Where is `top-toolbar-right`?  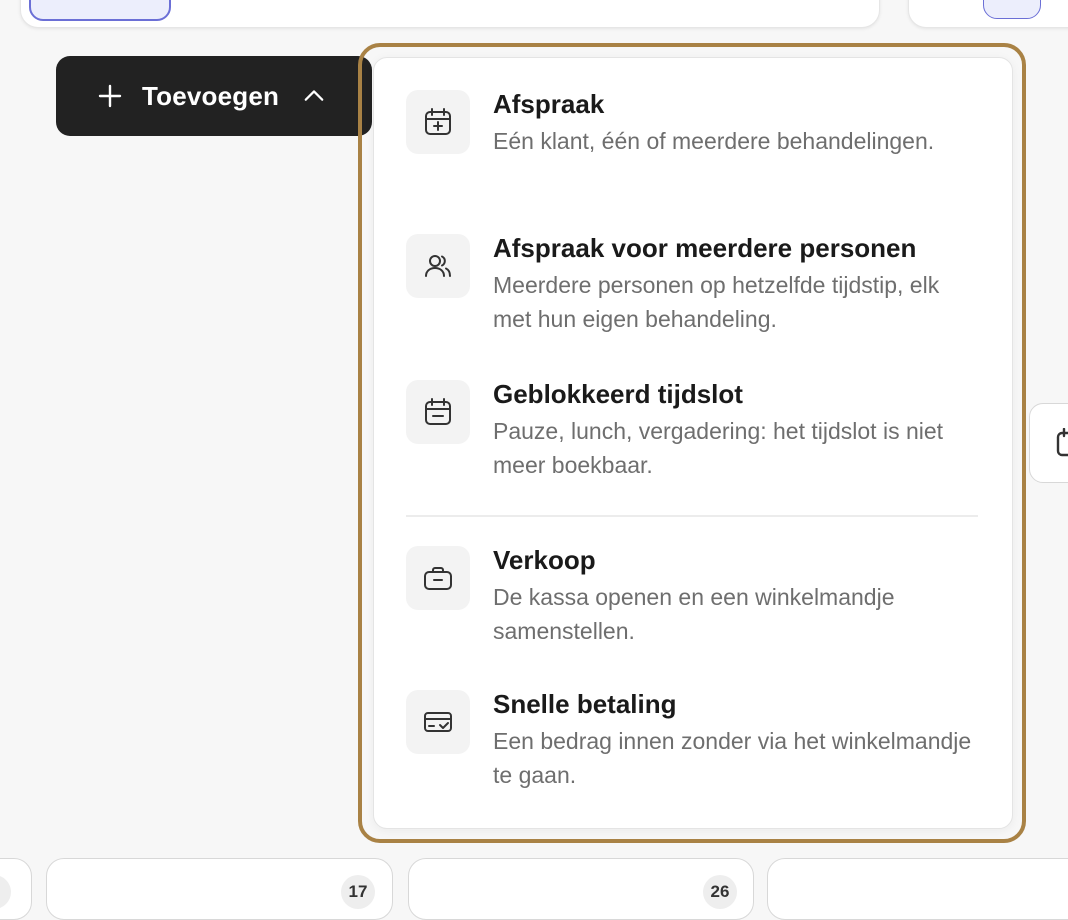 top-toolbar-right is located at coordinates (988, 14).